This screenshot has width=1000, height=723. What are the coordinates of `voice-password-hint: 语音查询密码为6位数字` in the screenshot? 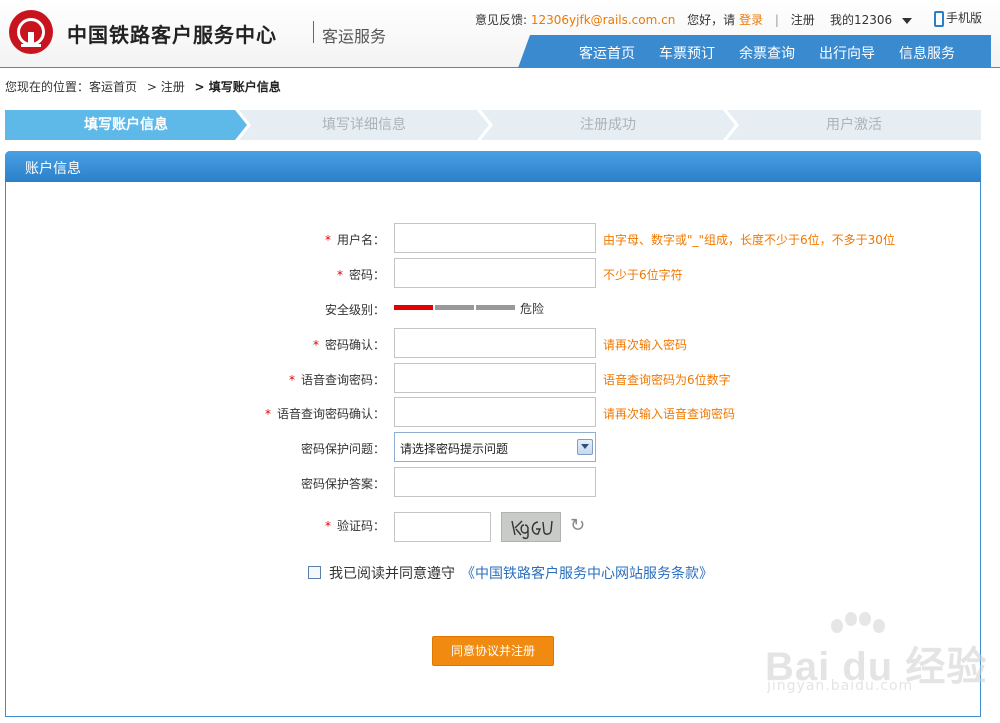 It's located at (667, 380).